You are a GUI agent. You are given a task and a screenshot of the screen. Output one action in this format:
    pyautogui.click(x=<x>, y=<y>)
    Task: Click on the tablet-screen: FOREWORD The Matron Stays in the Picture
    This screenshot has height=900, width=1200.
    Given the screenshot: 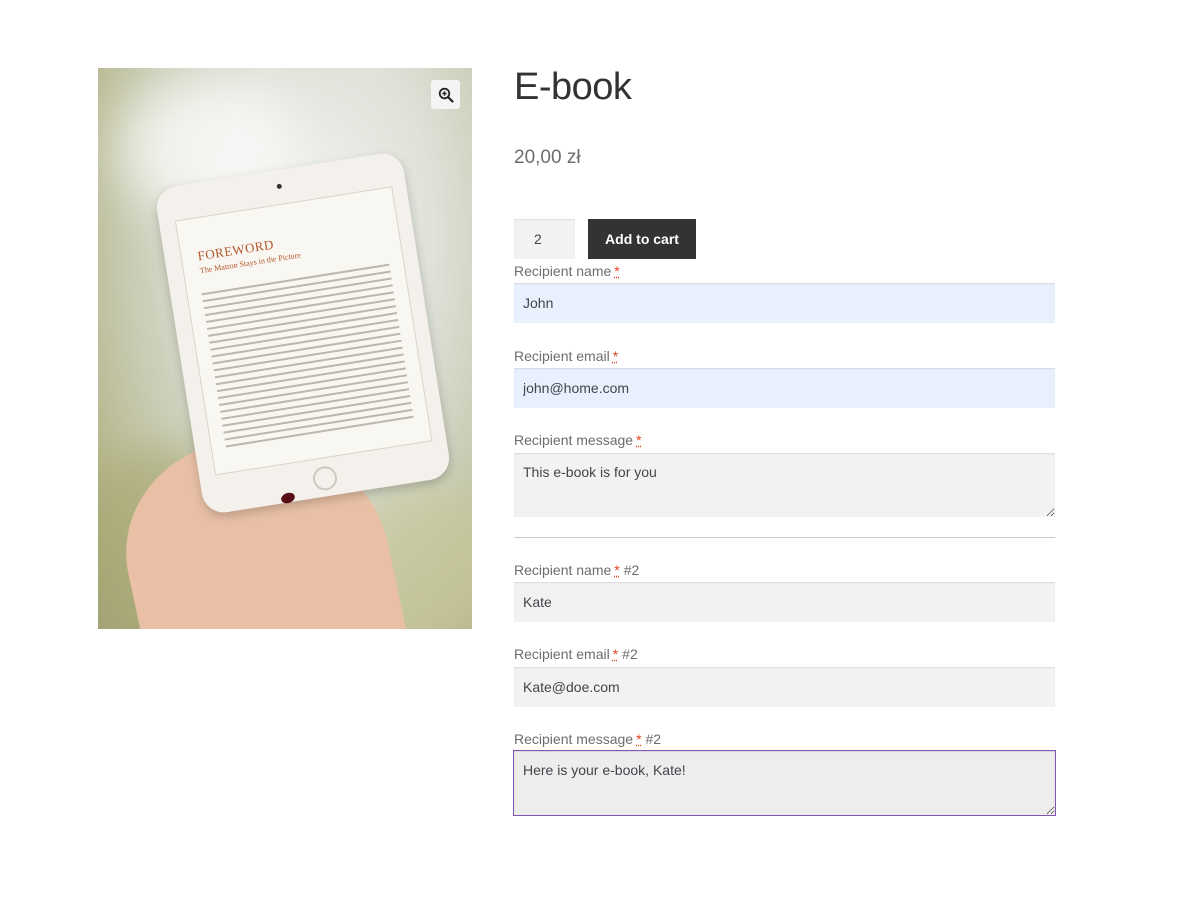 What is the action you would take?
    pyautogui.click(x=303, y=331)
    